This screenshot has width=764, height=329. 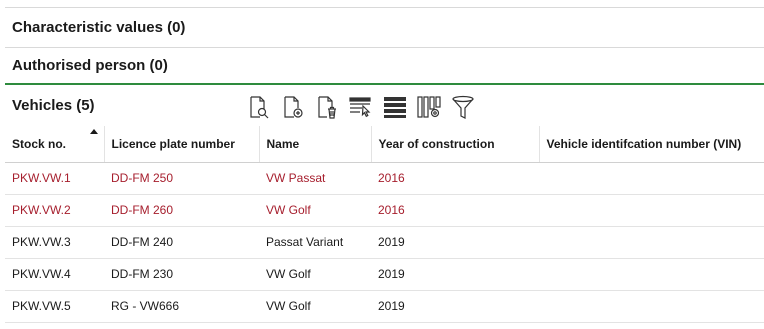 What do you see at coordinates (53, 105) in the screenshot?
I see `vehicles-title: Vehicles (5)` at bounding box center [53, 105].